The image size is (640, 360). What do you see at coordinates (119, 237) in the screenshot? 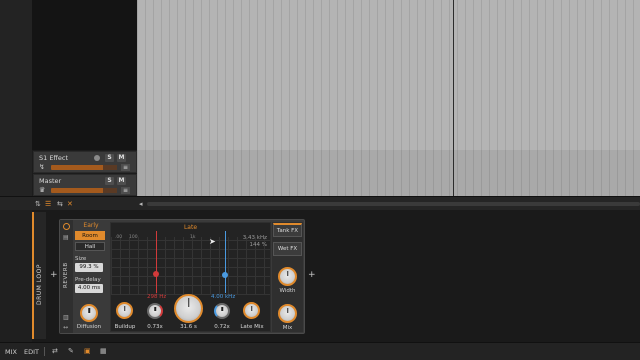
I see `graph-tick: .00` at bounding box center [119, 237].